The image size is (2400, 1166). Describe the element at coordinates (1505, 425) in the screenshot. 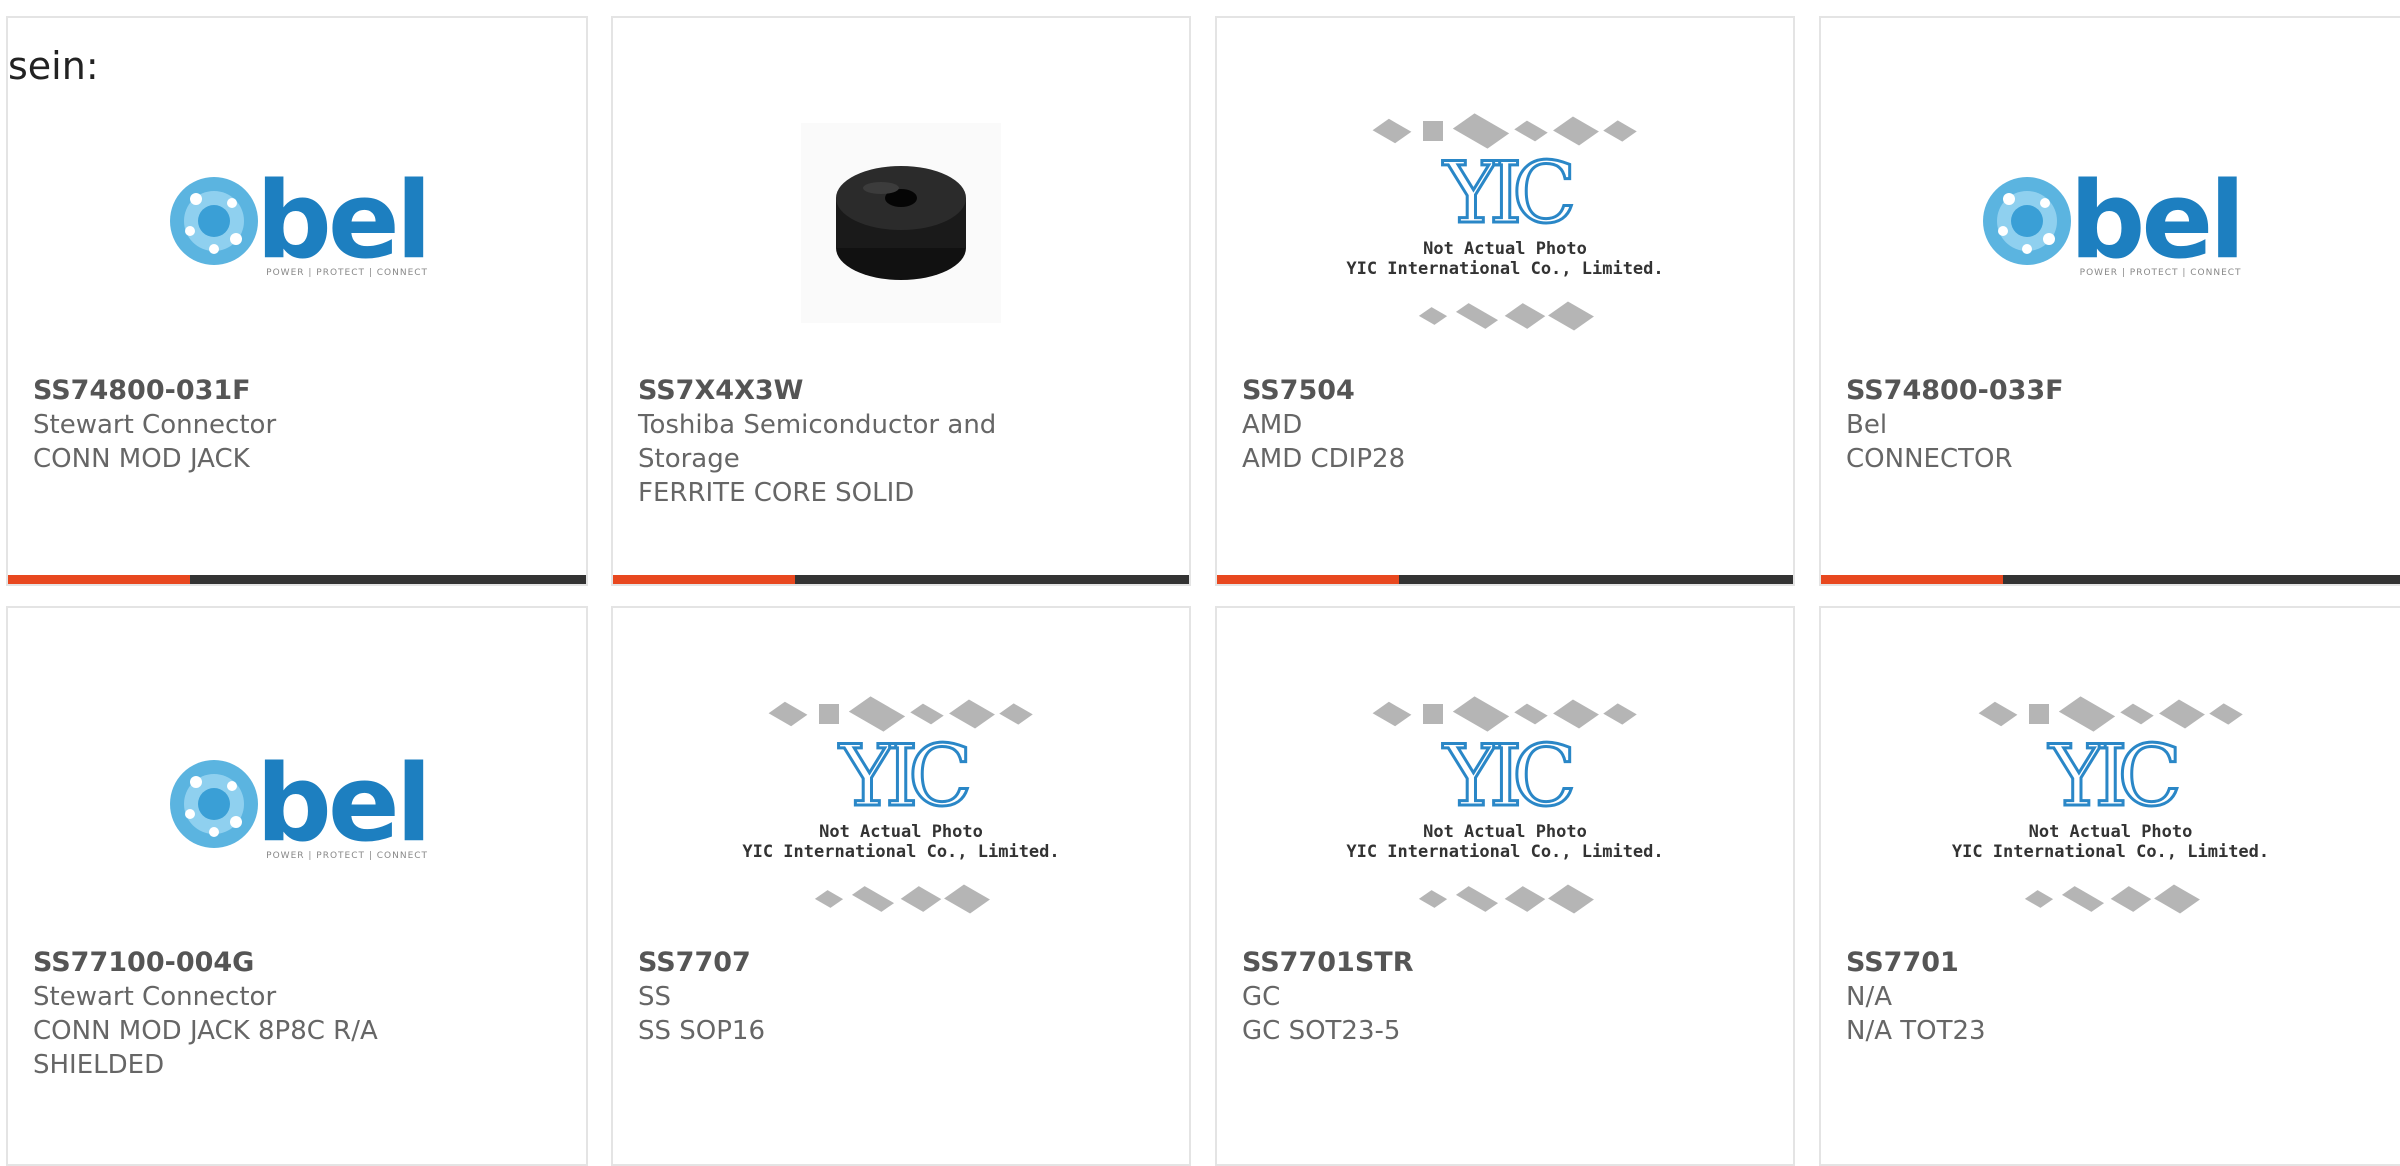

I see `product-info: SS7504 AMD AMD CDIP28` at that location.